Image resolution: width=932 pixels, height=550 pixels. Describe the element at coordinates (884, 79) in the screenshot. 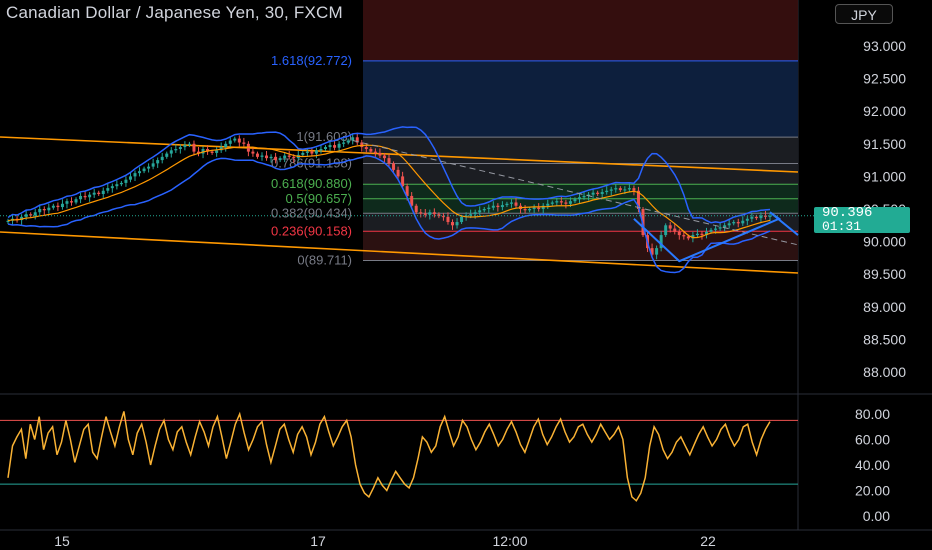

I see `price-tick-label: 92.500` at that location.